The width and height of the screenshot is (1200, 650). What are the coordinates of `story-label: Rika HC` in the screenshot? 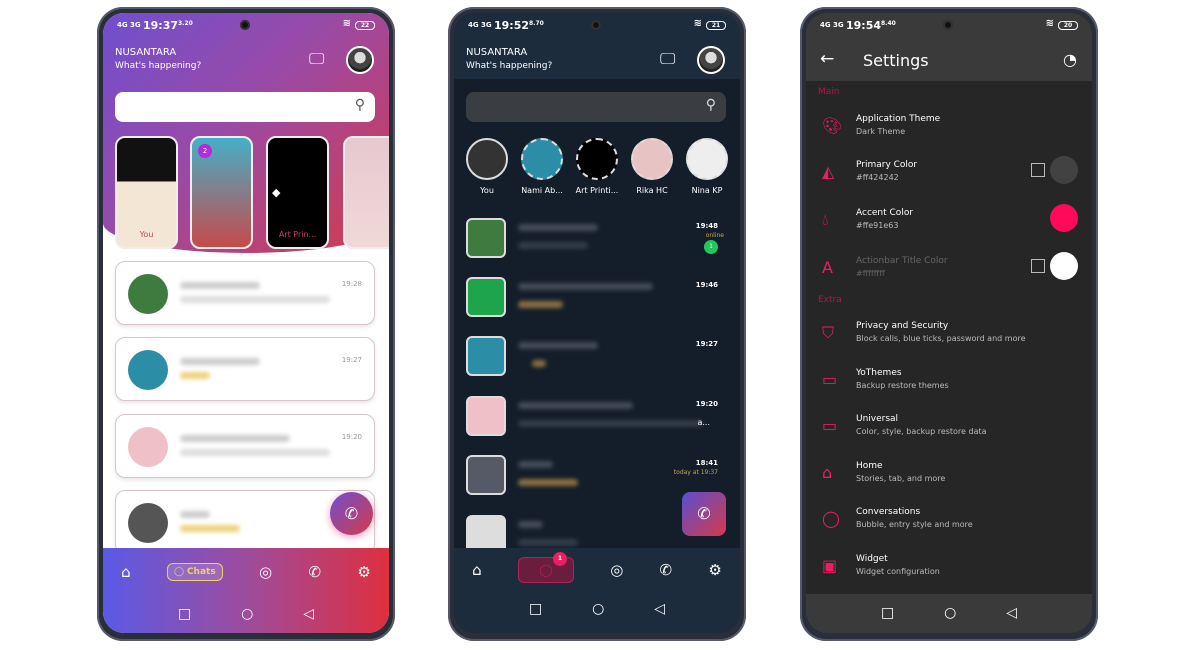 It's located at (652, 190).